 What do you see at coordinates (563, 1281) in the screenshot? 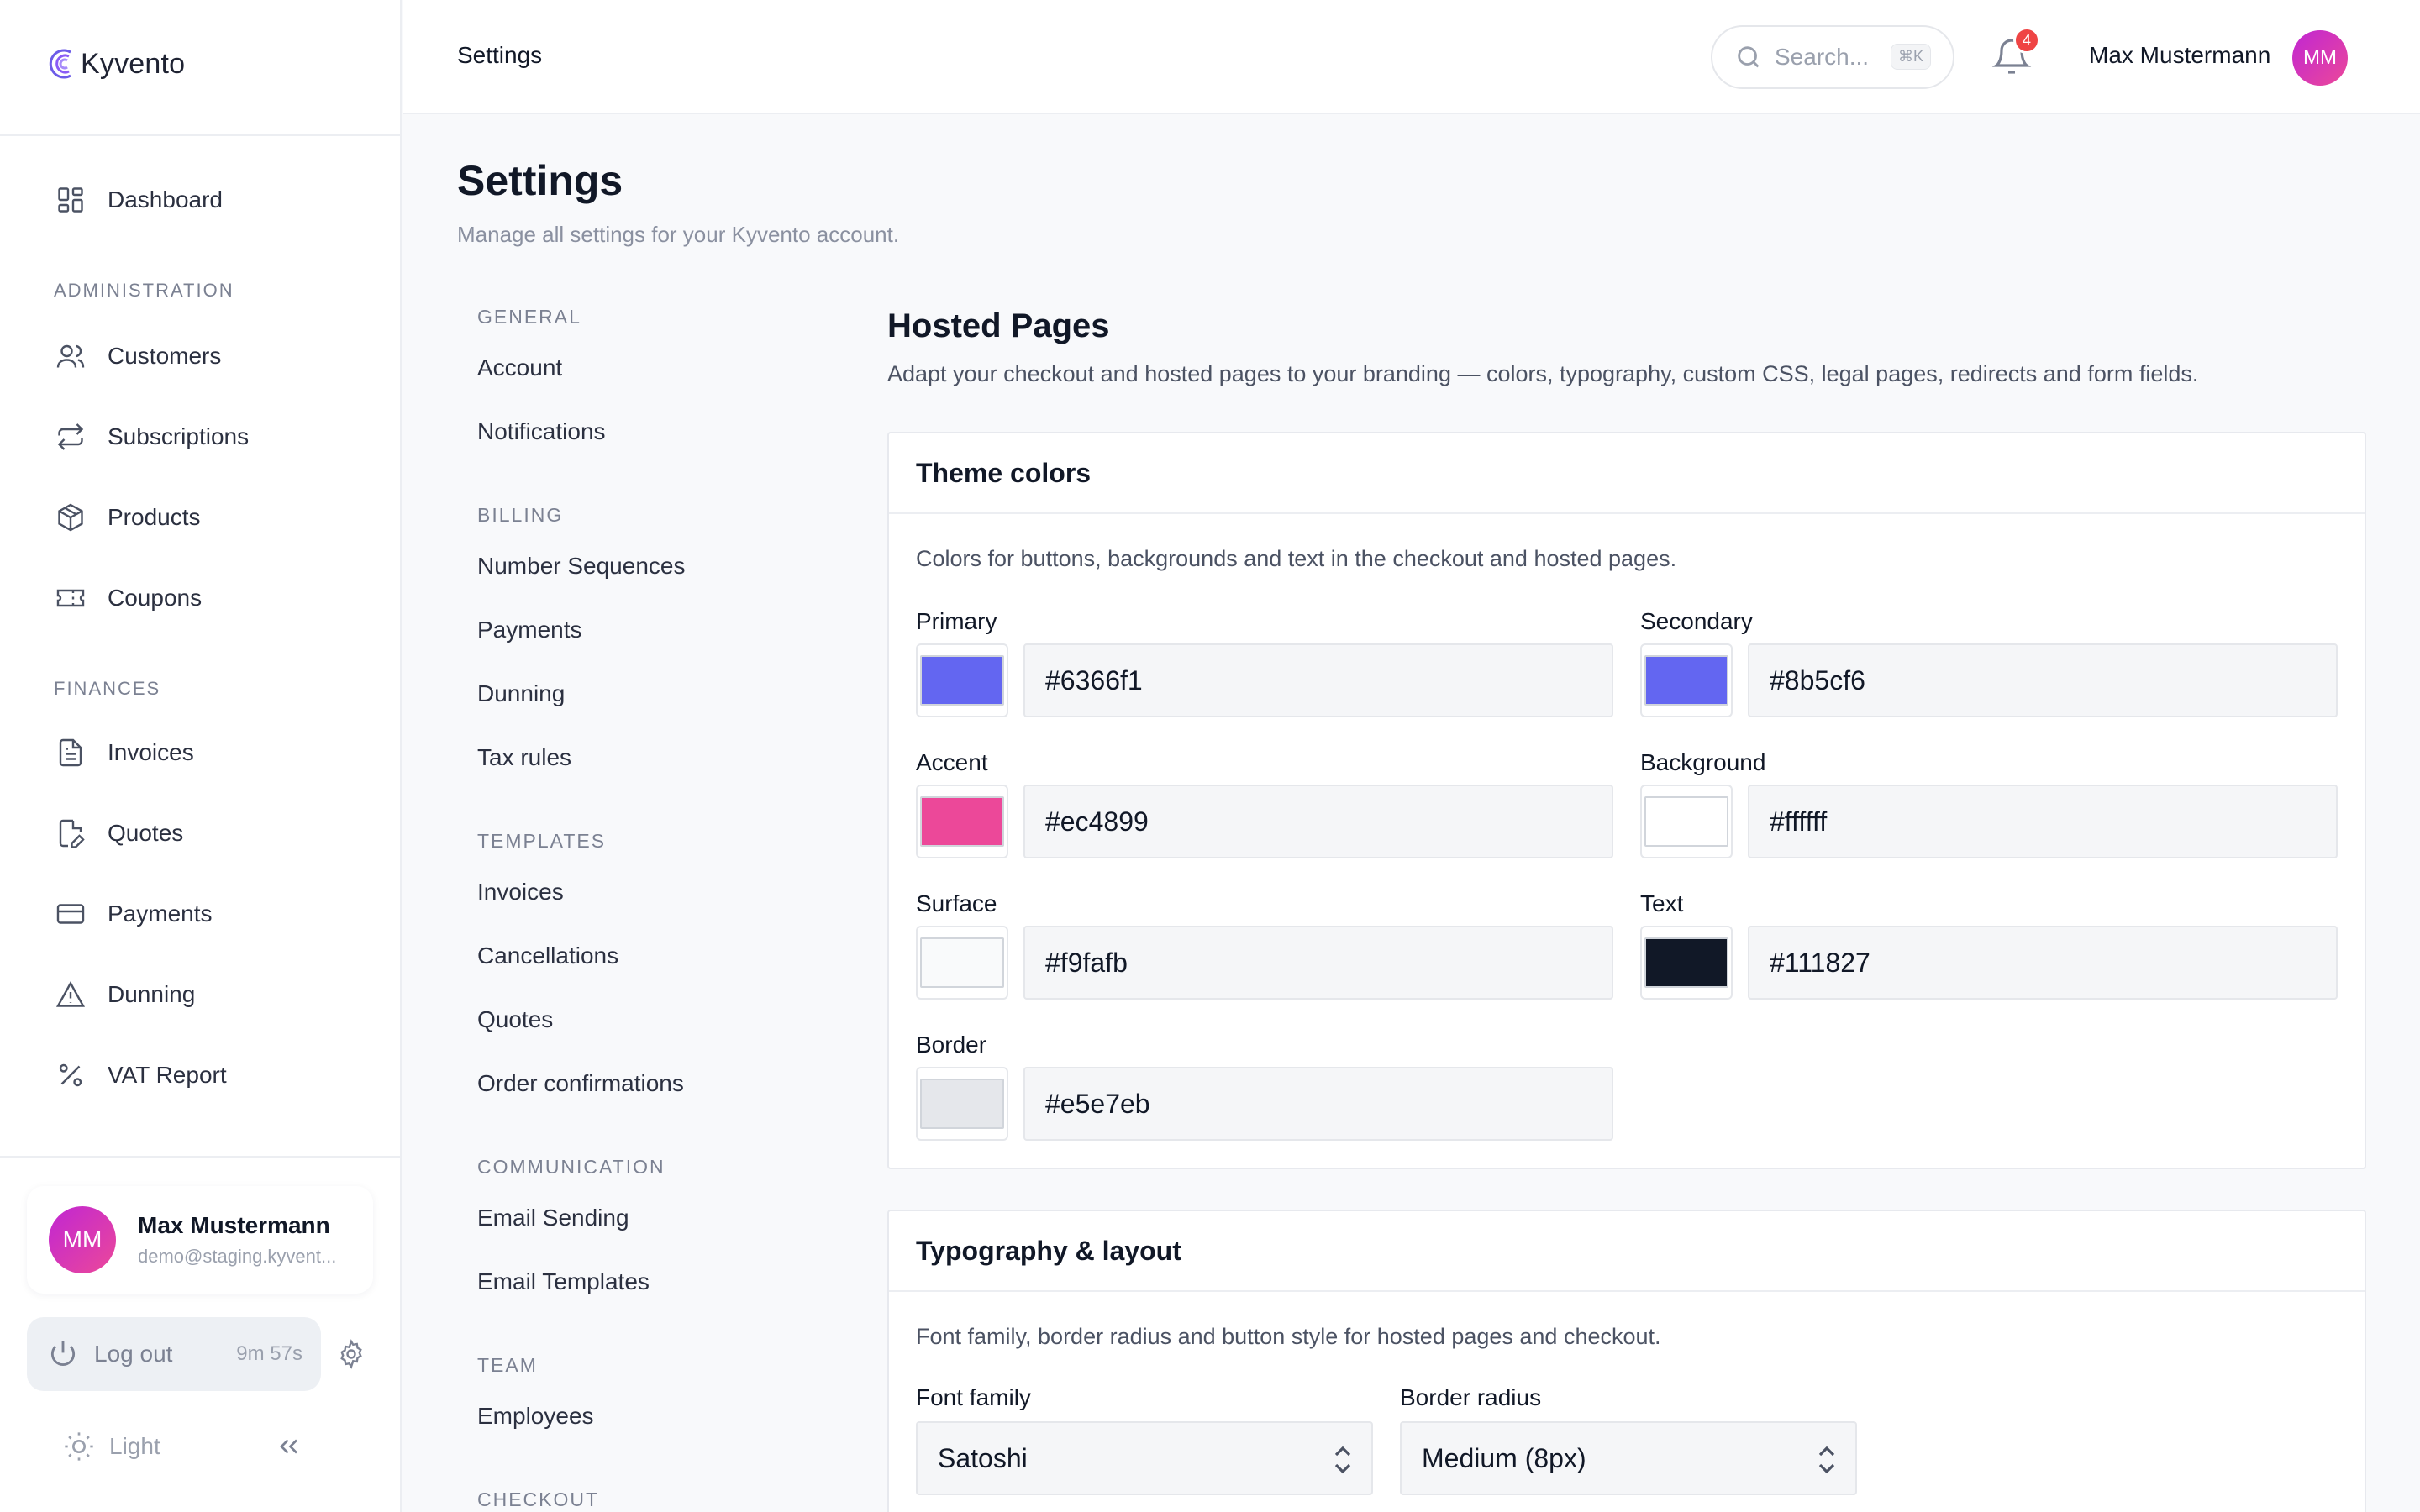
I see `settings-item-email-templates: Email Templates` at bounding box center [563, 1281].